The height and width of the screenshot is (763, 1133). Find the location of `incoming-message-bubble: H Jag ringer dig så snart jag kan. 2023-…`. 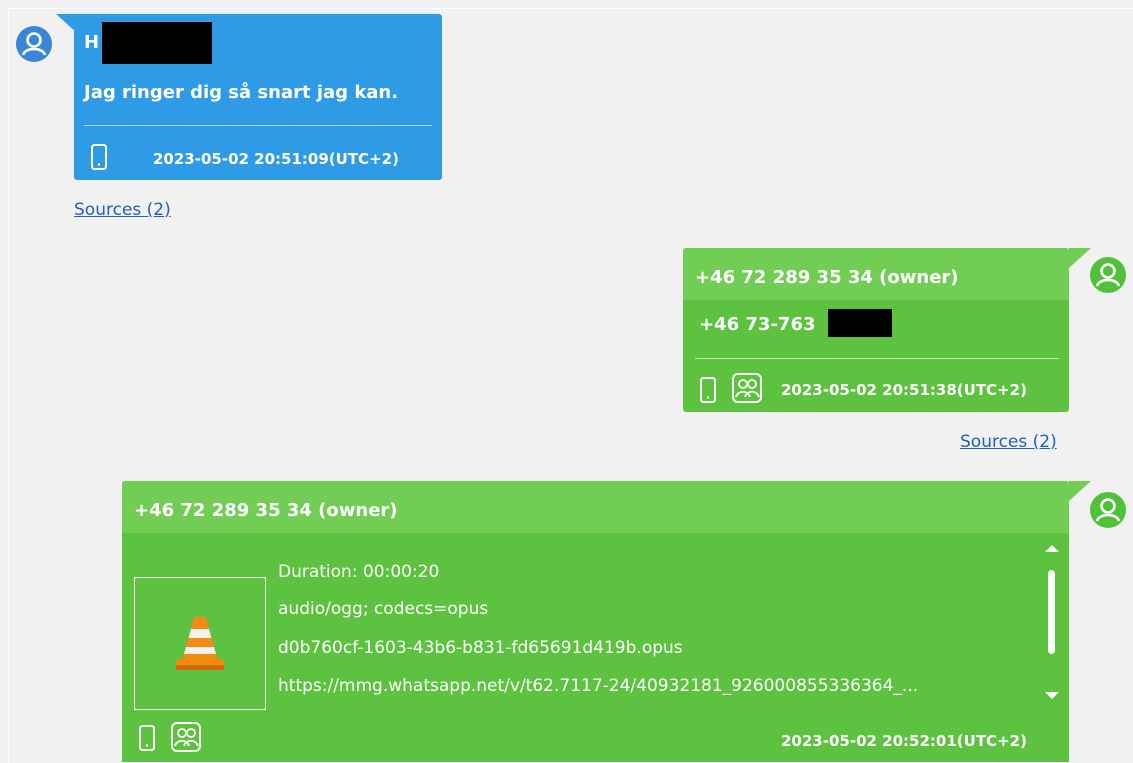

incoming-message-bubble: H Jag ringer dig så snart jag kan. 2023-… is located at coordinates (258, 97).